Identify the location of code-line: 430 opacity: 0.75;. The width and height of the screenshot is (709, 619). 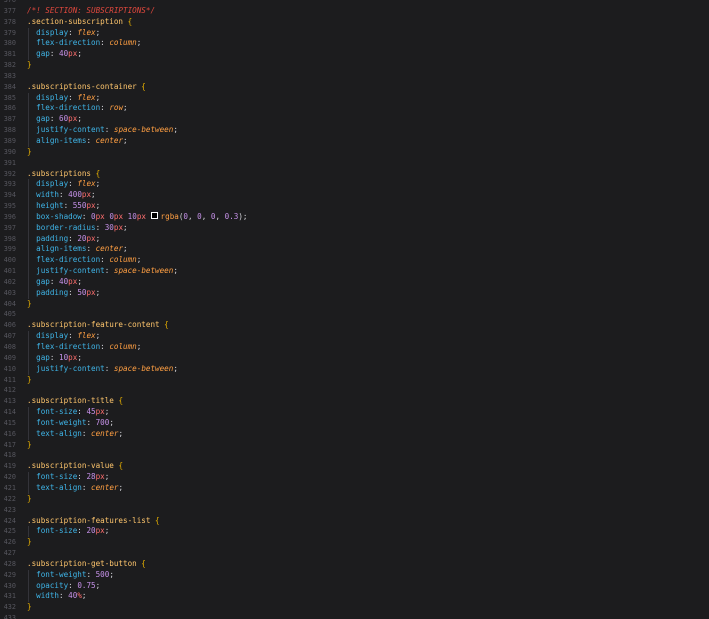
(354, 586).